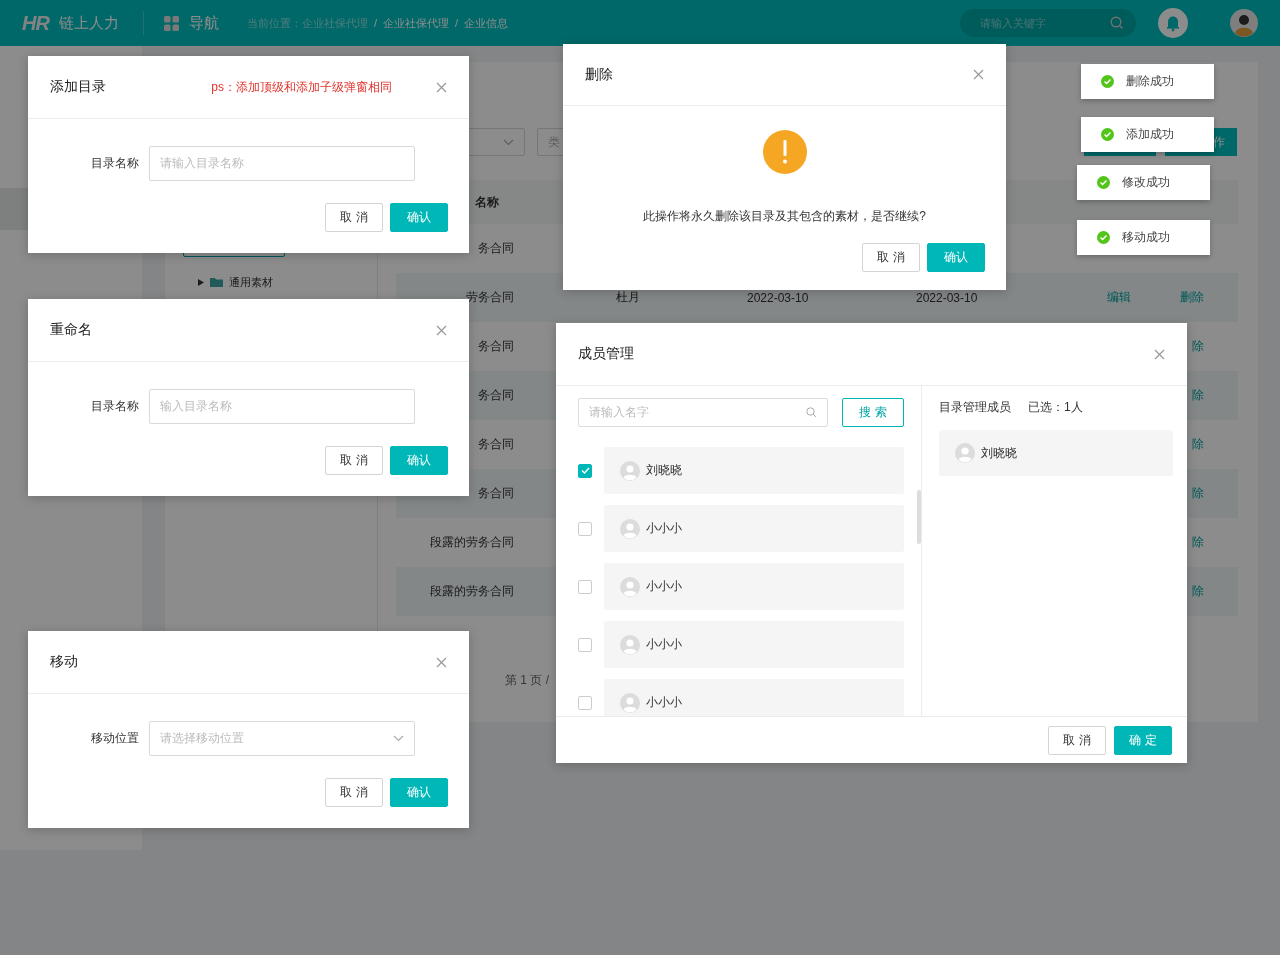 This screenshot has height=955, width=1280. What do you see at coordinates (599, 74) in the screenshot?
I see `dialog-title: 删除` at bounding box center [599, 74].